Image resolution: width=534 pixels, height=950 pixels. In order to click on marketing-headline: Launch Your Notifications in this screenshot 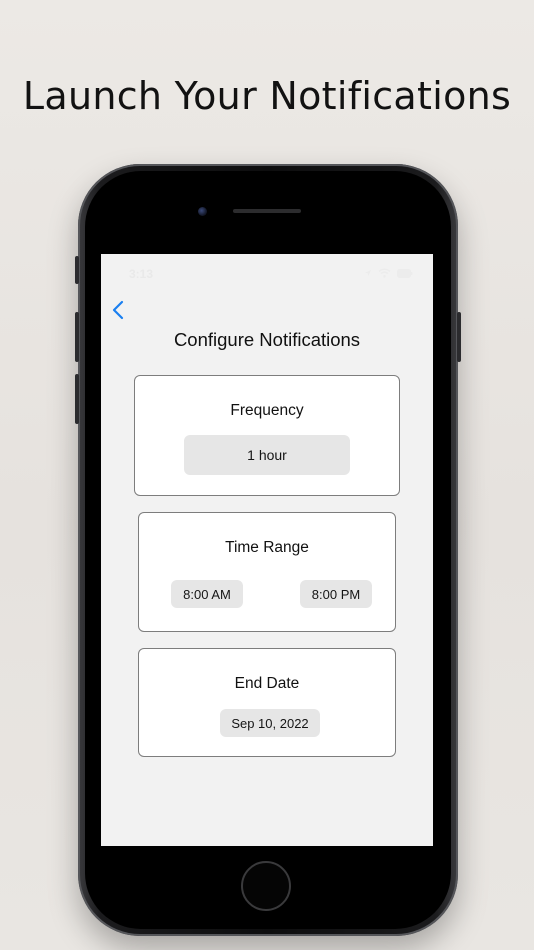, I will do `click(267, 96)`.